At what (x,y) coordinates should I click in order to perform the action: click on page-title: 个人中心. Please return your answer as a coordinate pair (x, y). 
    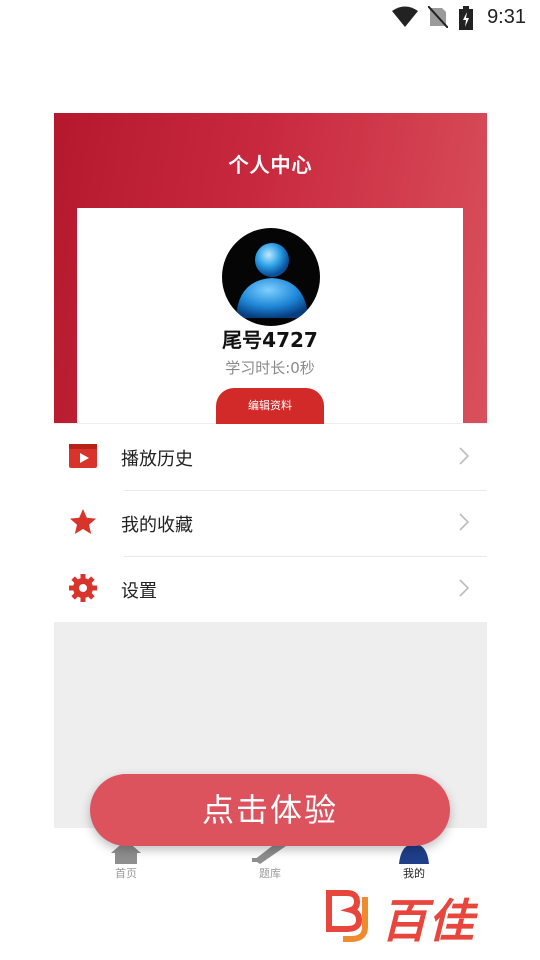
    Looking at the image, I should click on (270, 165).